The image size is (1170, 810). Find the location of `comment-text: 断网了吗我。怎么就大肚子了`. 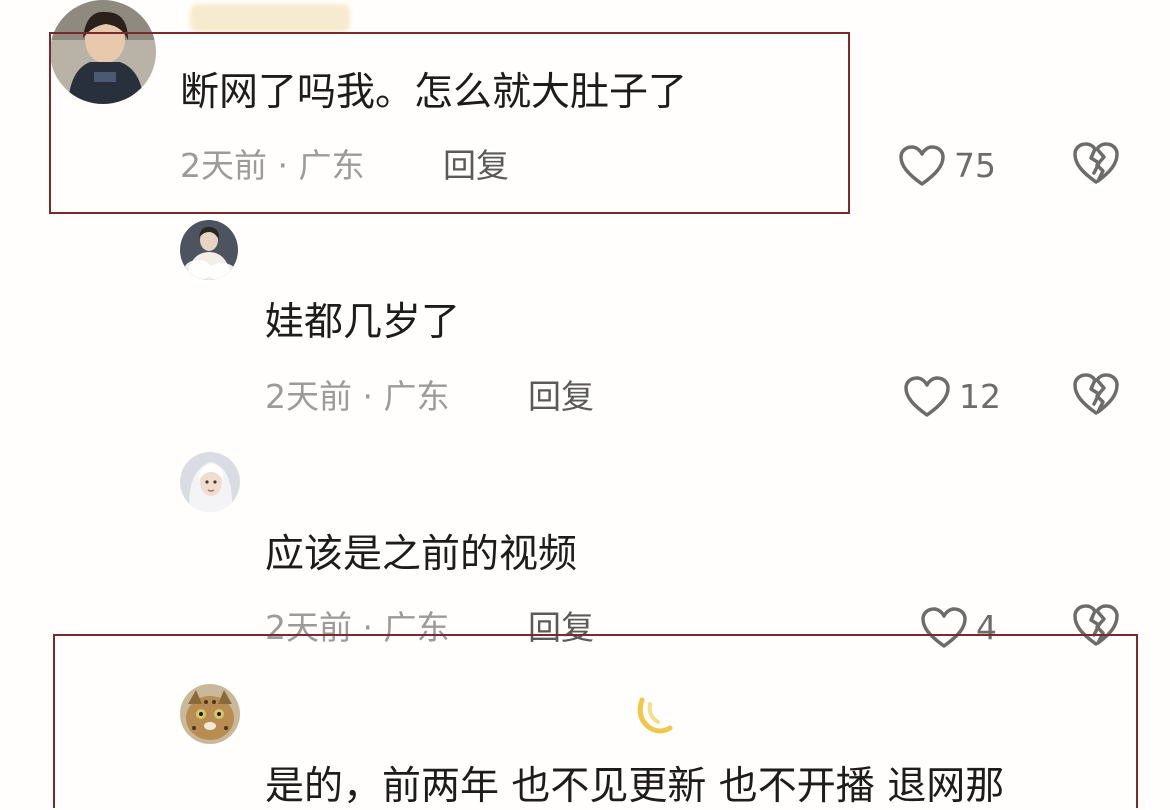

comment-text: 断网了吗我。怎么就大肚子了 is located at coordinates (434, 92).